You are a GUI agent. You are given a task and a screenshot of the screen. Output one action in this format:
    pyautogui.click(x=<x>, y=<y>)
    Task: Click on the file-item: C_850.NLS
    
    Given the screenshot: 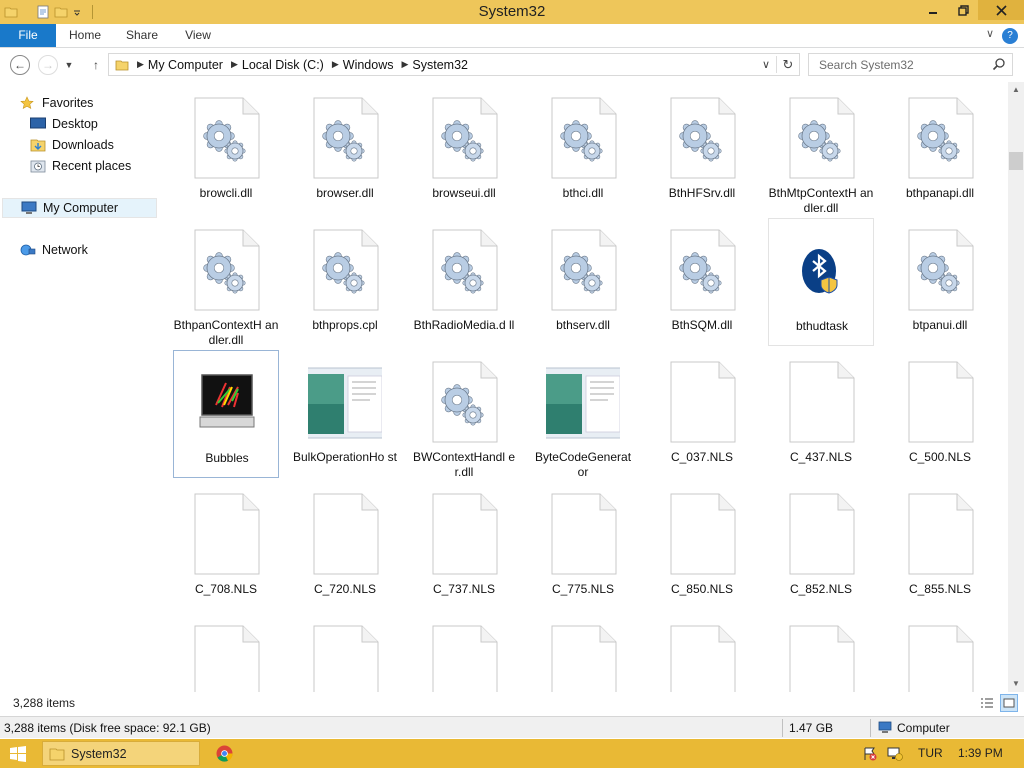 What is the action you would take?
    pyautogui.click(x=702, y=546)
    